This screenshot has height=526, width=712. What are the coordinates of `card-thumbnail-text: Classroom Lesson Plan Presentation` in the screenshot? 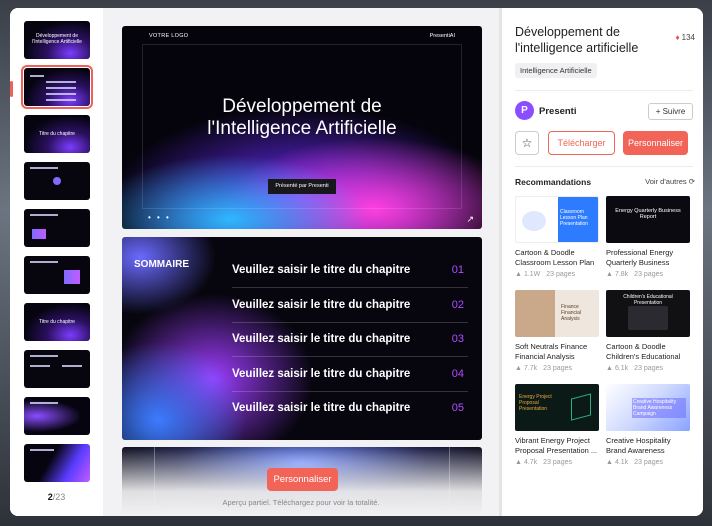 It's located at (574, 218).